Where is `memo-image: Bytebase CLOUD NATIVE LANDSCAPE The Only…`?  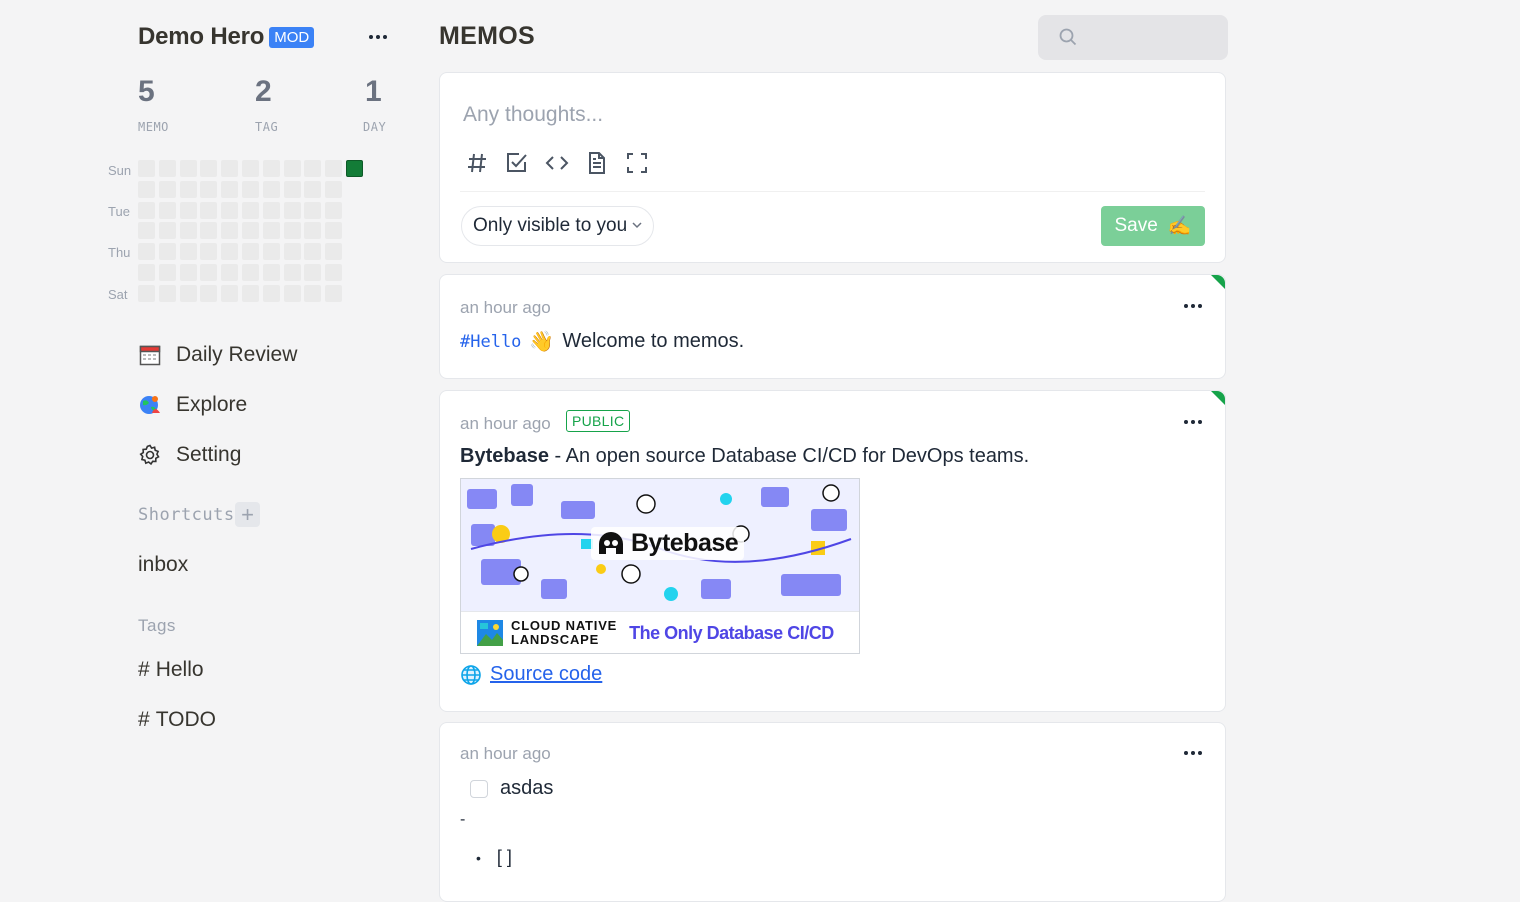
memo-image: Bytebase CLOUD NATIVE LANDSCAPE The Only… is located at coordinates (660, 566).